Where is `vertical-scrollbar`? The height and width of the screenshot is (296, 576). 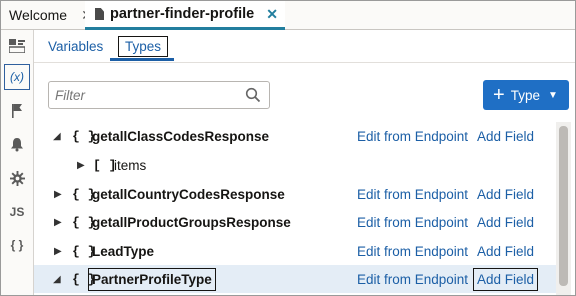 vertical-scrollbar is located at coordinates (563, 208).